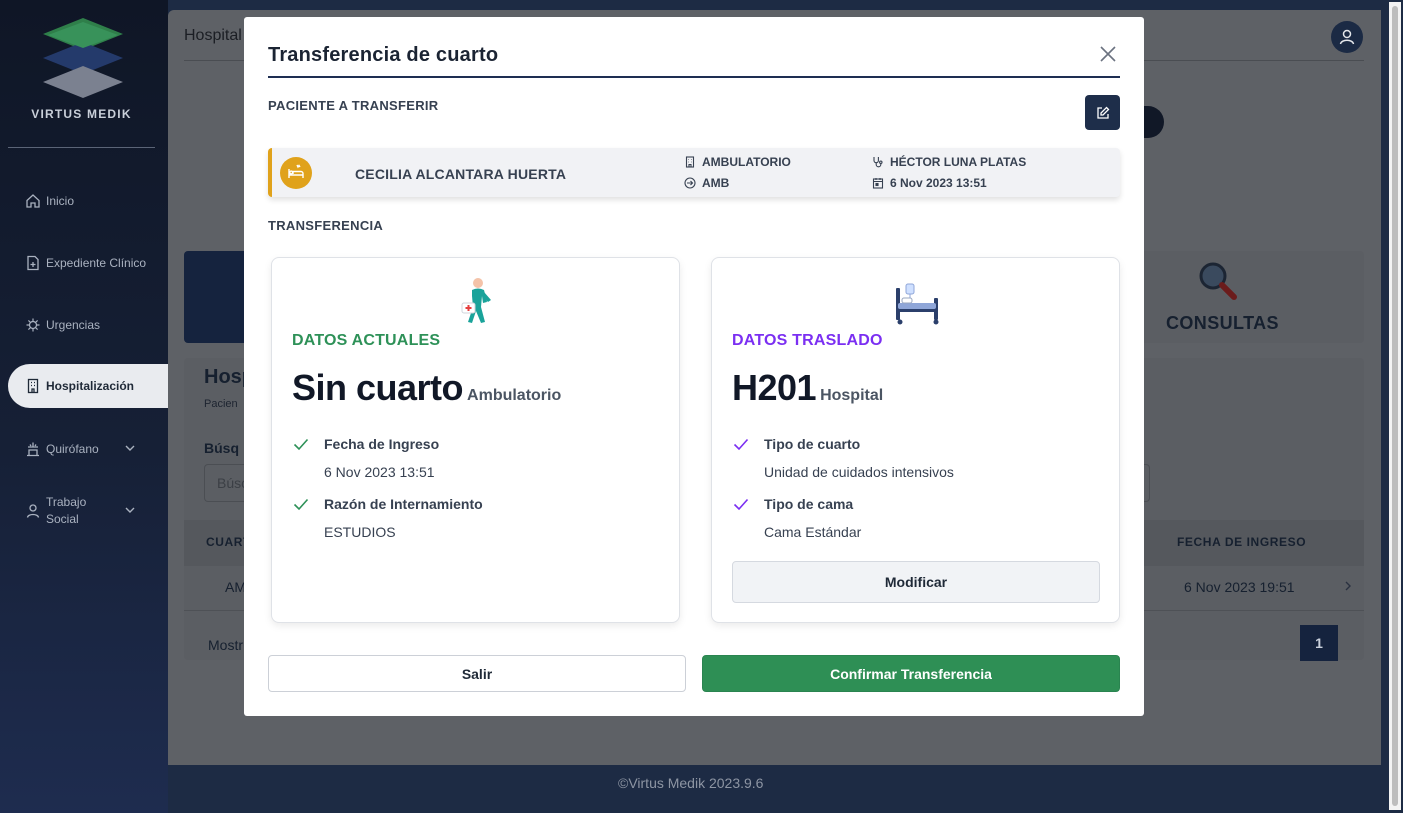 The image size is (1403, 813). I want to click on pagination-summary: Mostr, so click(225, 645).